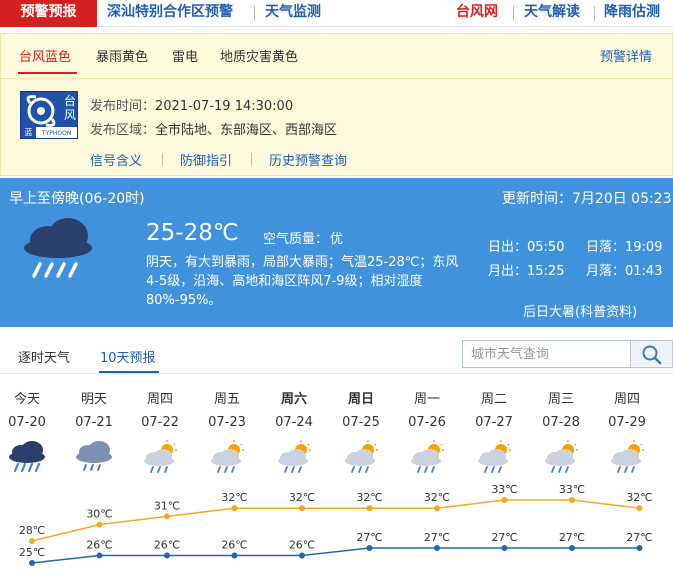  Describe the element at coordinates (94, 422) in the screenshot. I see `forecast-date: 07-21` at that location.